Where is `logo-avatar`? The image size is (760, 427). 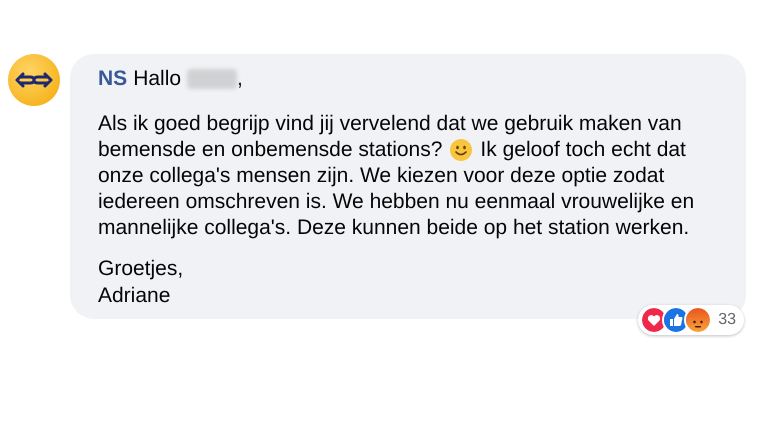 logo-avatar is located at coordinates (34, 80).